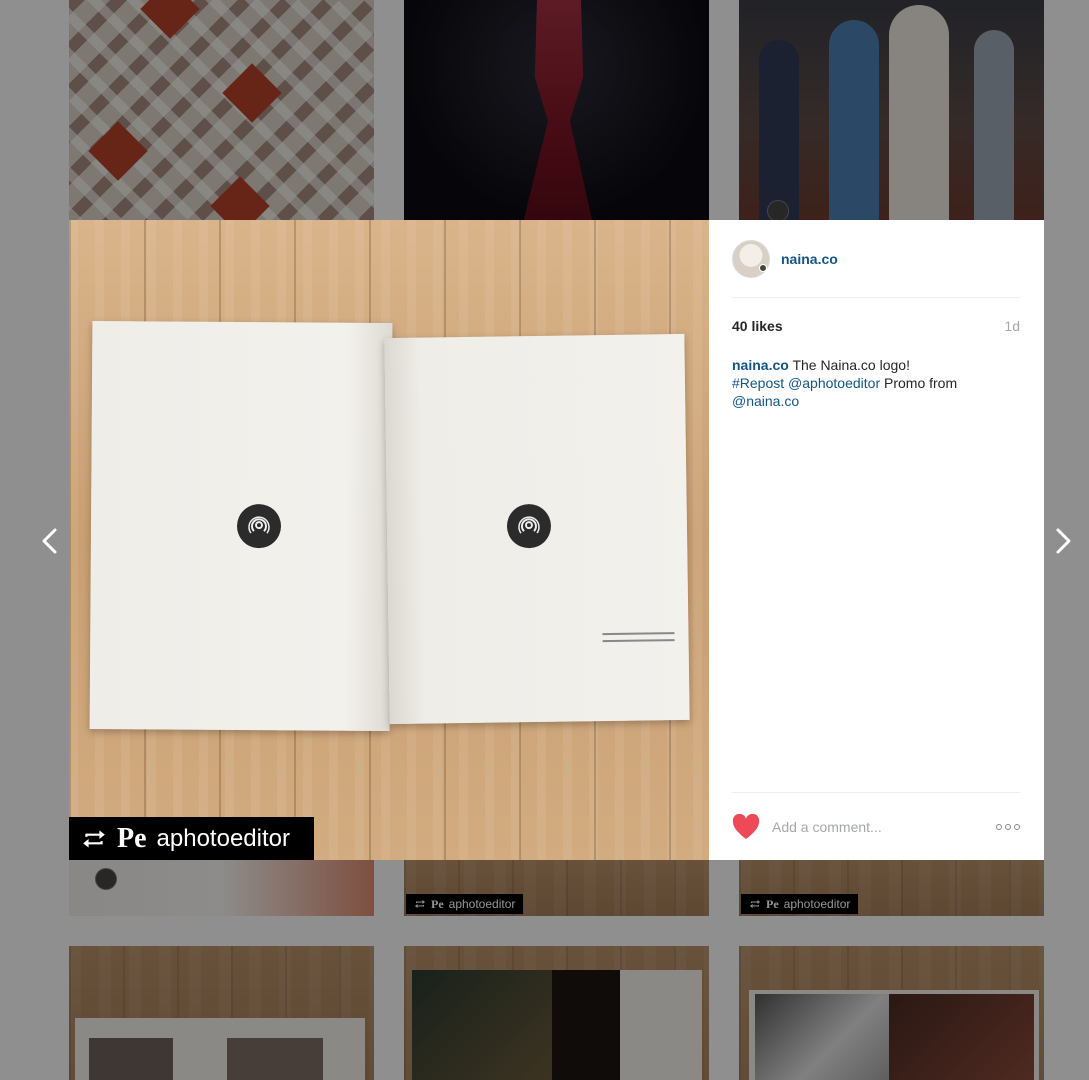  I want to click on grid-tile-lower-left, so click(221, 888).